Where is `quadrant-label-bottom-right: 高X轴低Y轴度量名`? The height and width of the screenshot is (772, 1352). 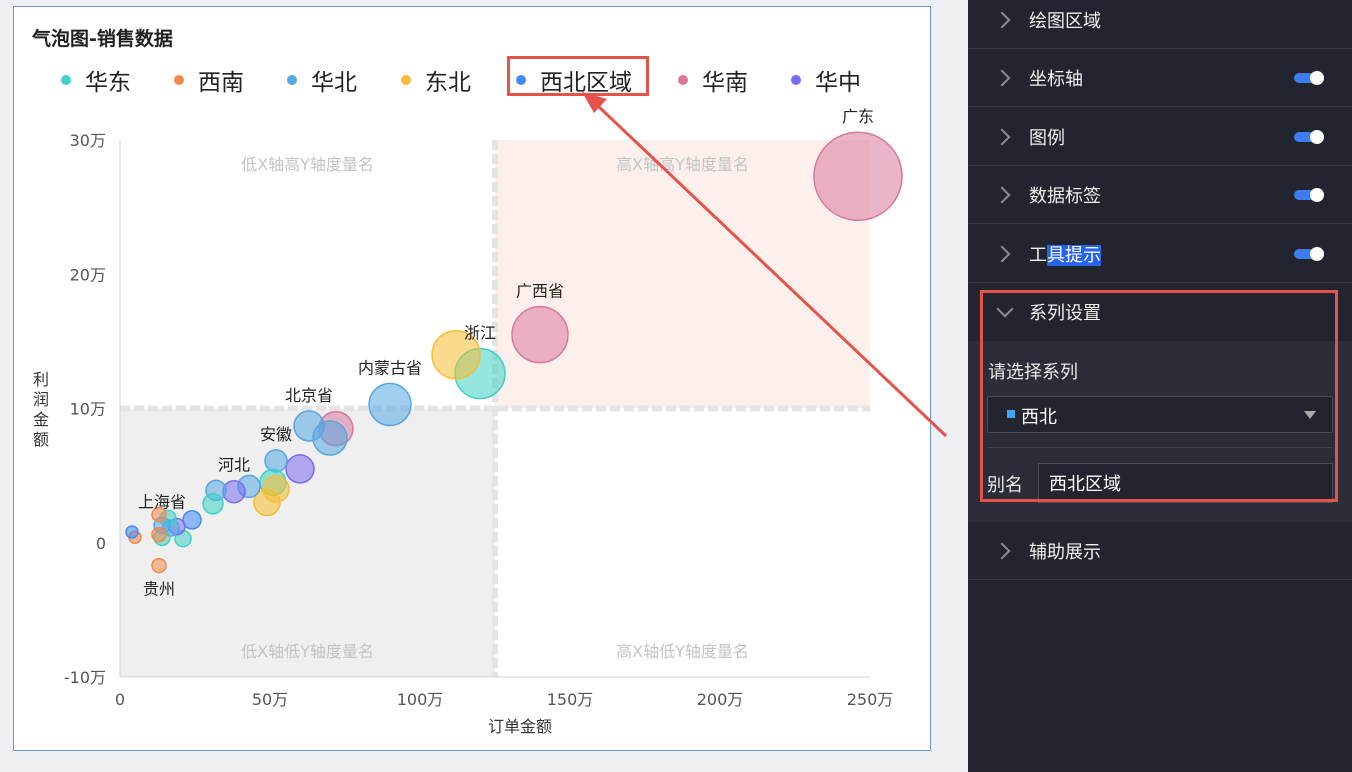 quadrant-label-bottom-right: 高X轴低Y轴度量名 is located at coordinates (682, 651).